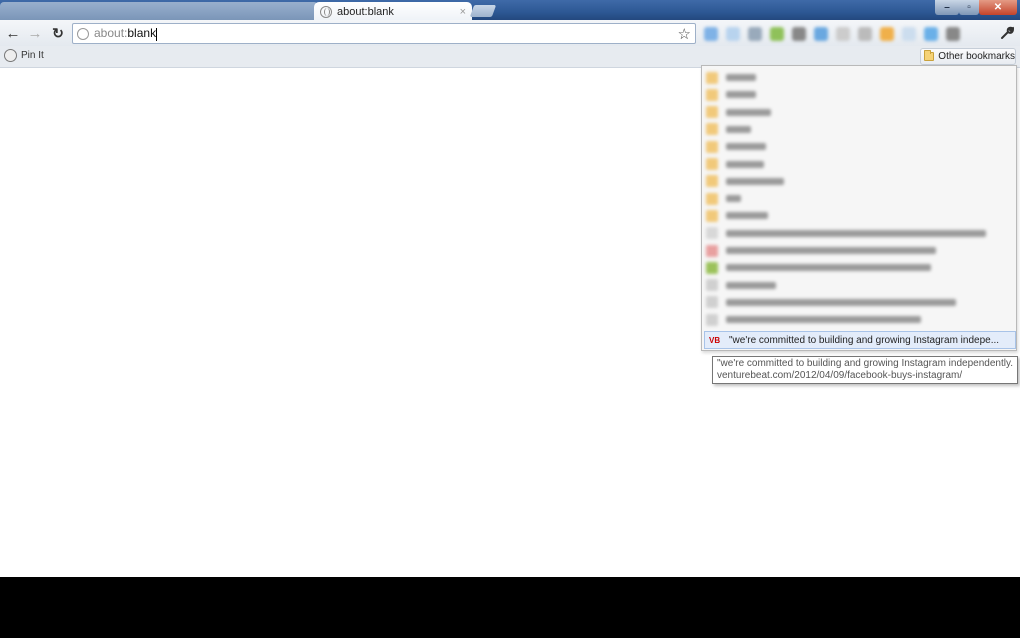 The image size is (1020, 638). I want to click on wrench-svg, so click(1007, 32).